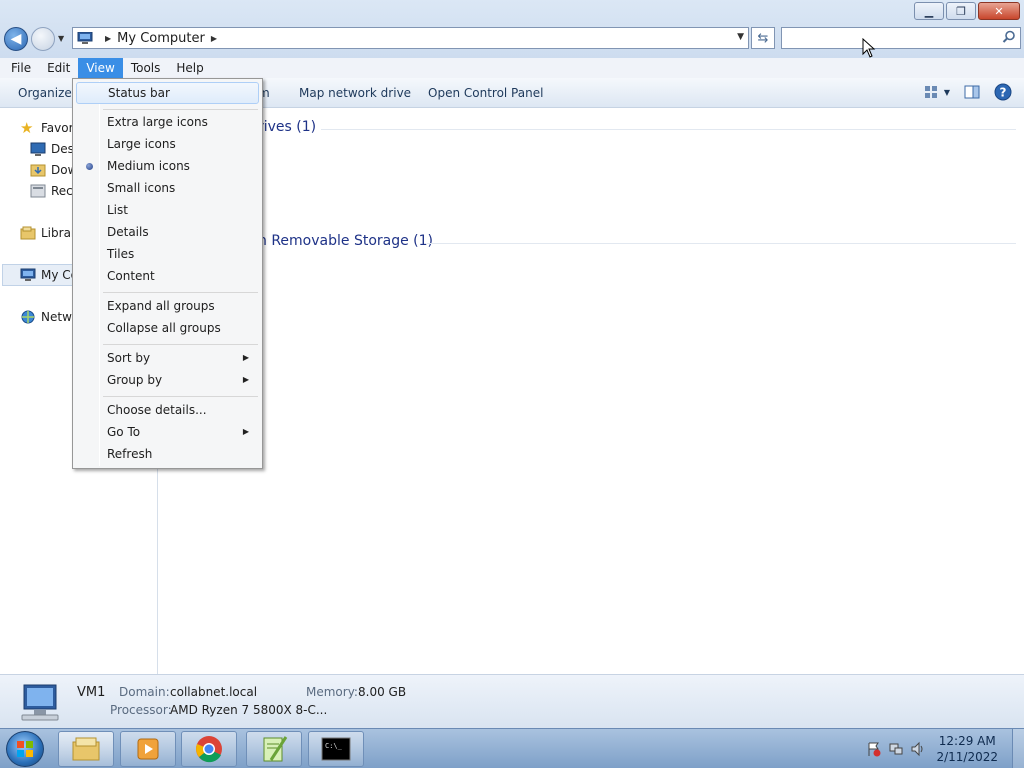  I want to click on menu-item-status-bar: Status bar, so click(167, 93).